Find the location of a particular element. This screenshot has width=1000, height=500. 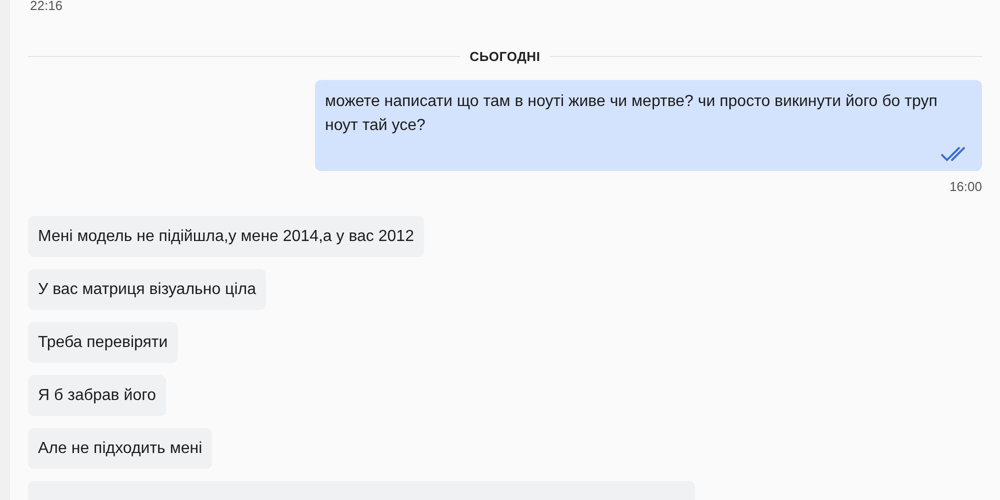

message-time: 16:00 is located at coordinates (965, 187).